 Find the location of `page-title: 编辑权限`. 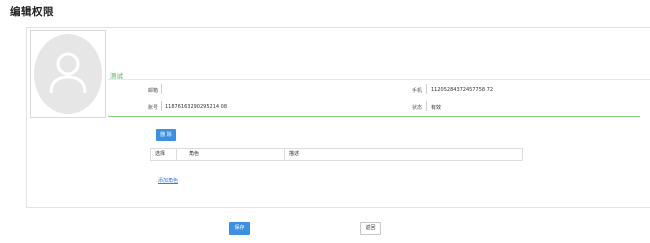

page-title: 编辑权限 is located at coordinates (32, 12).